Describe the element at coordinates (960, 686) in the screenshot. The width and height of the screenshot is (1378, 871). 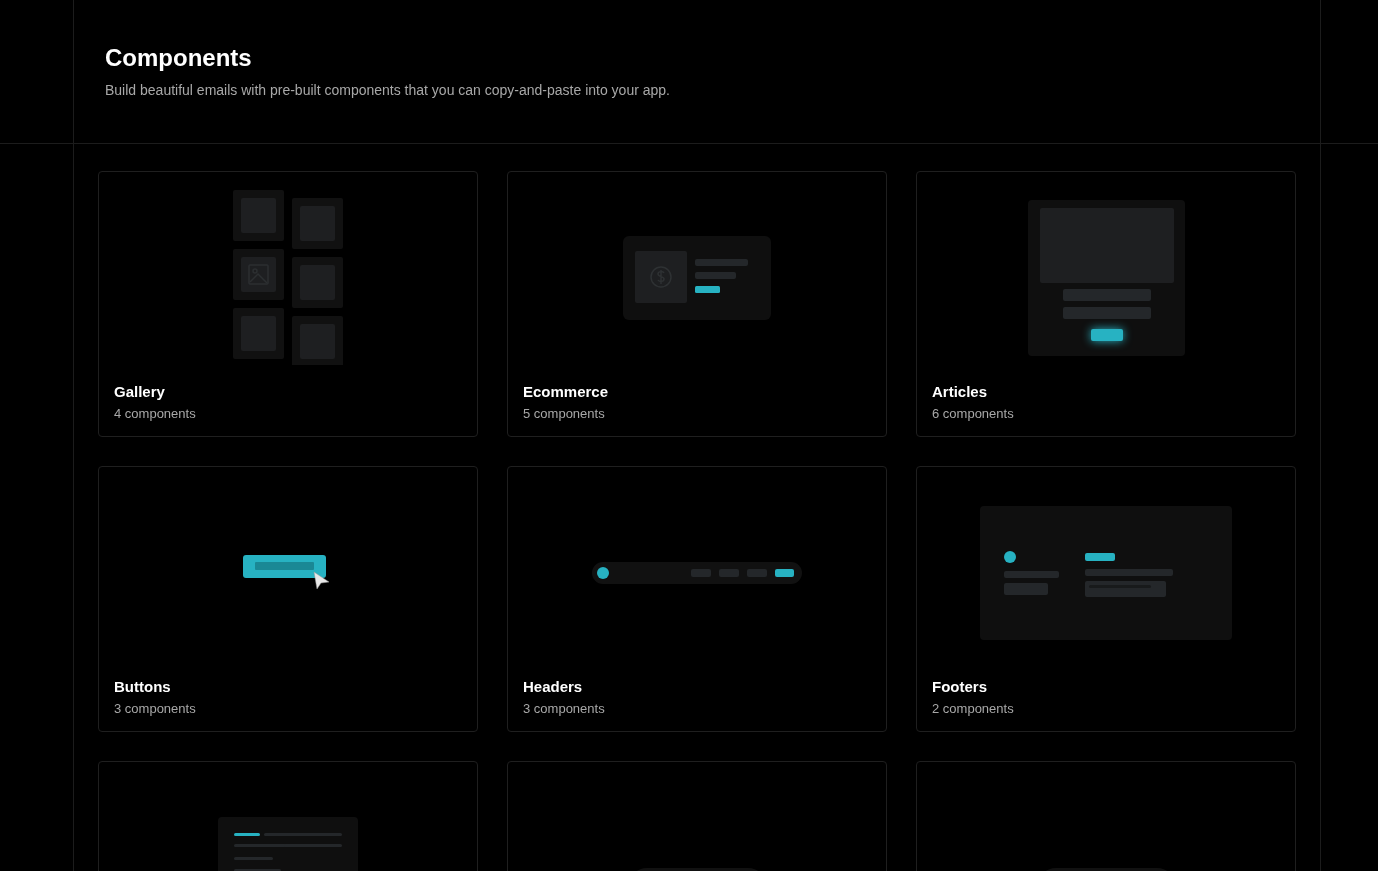
I see `card-title: Footers` at that location.